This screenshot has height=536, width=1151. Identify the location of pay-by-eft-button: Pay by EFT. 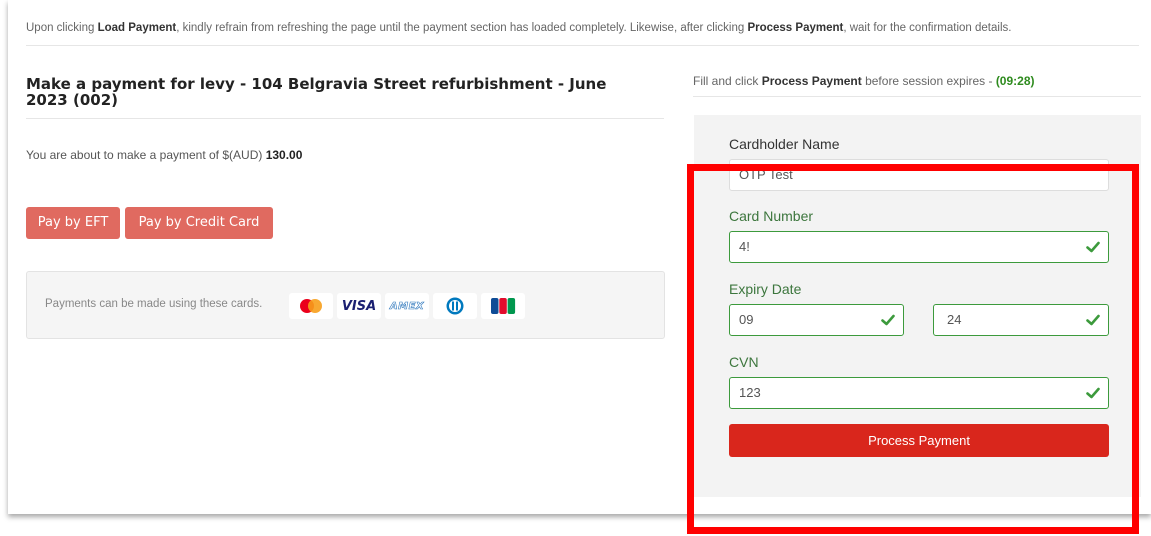
(73, 223).